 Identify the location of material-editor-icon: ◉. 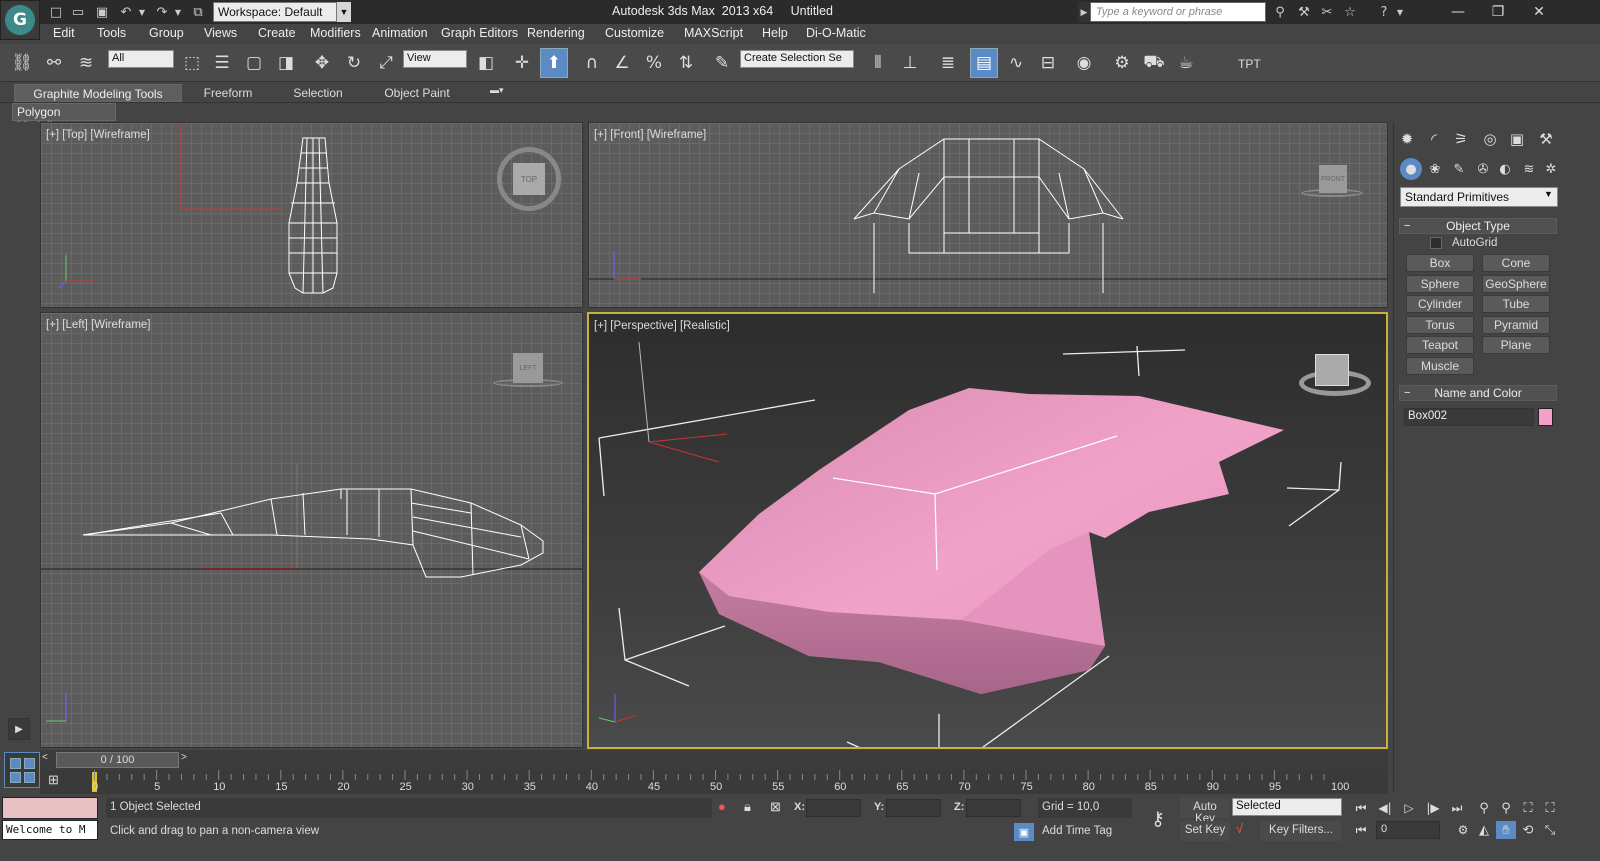
(1084, 63).